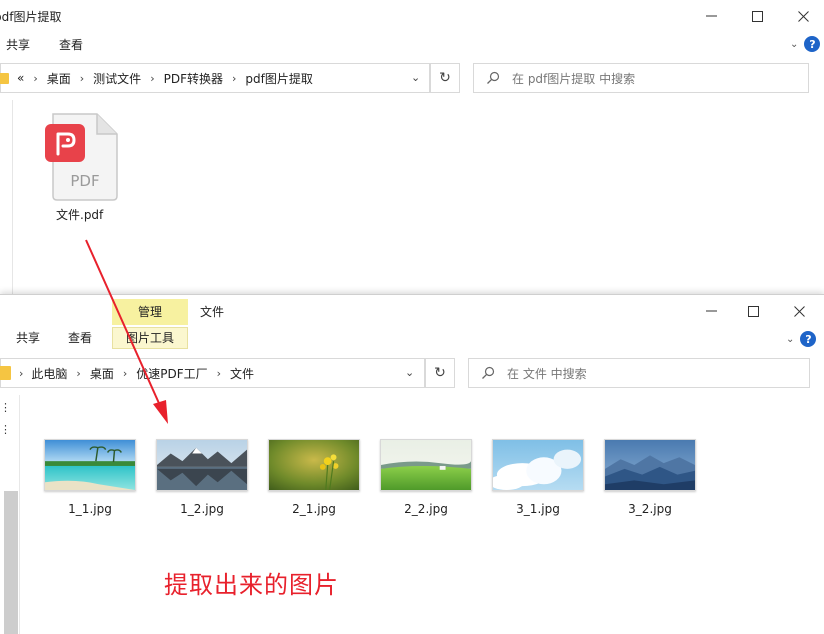 The width and height of the screenshot is (824, 634). What do you see at coordinates (80, 215) in the screenshot?
I see `pdf-file-name: 文件.pdf` at bounding box center [80, 215].